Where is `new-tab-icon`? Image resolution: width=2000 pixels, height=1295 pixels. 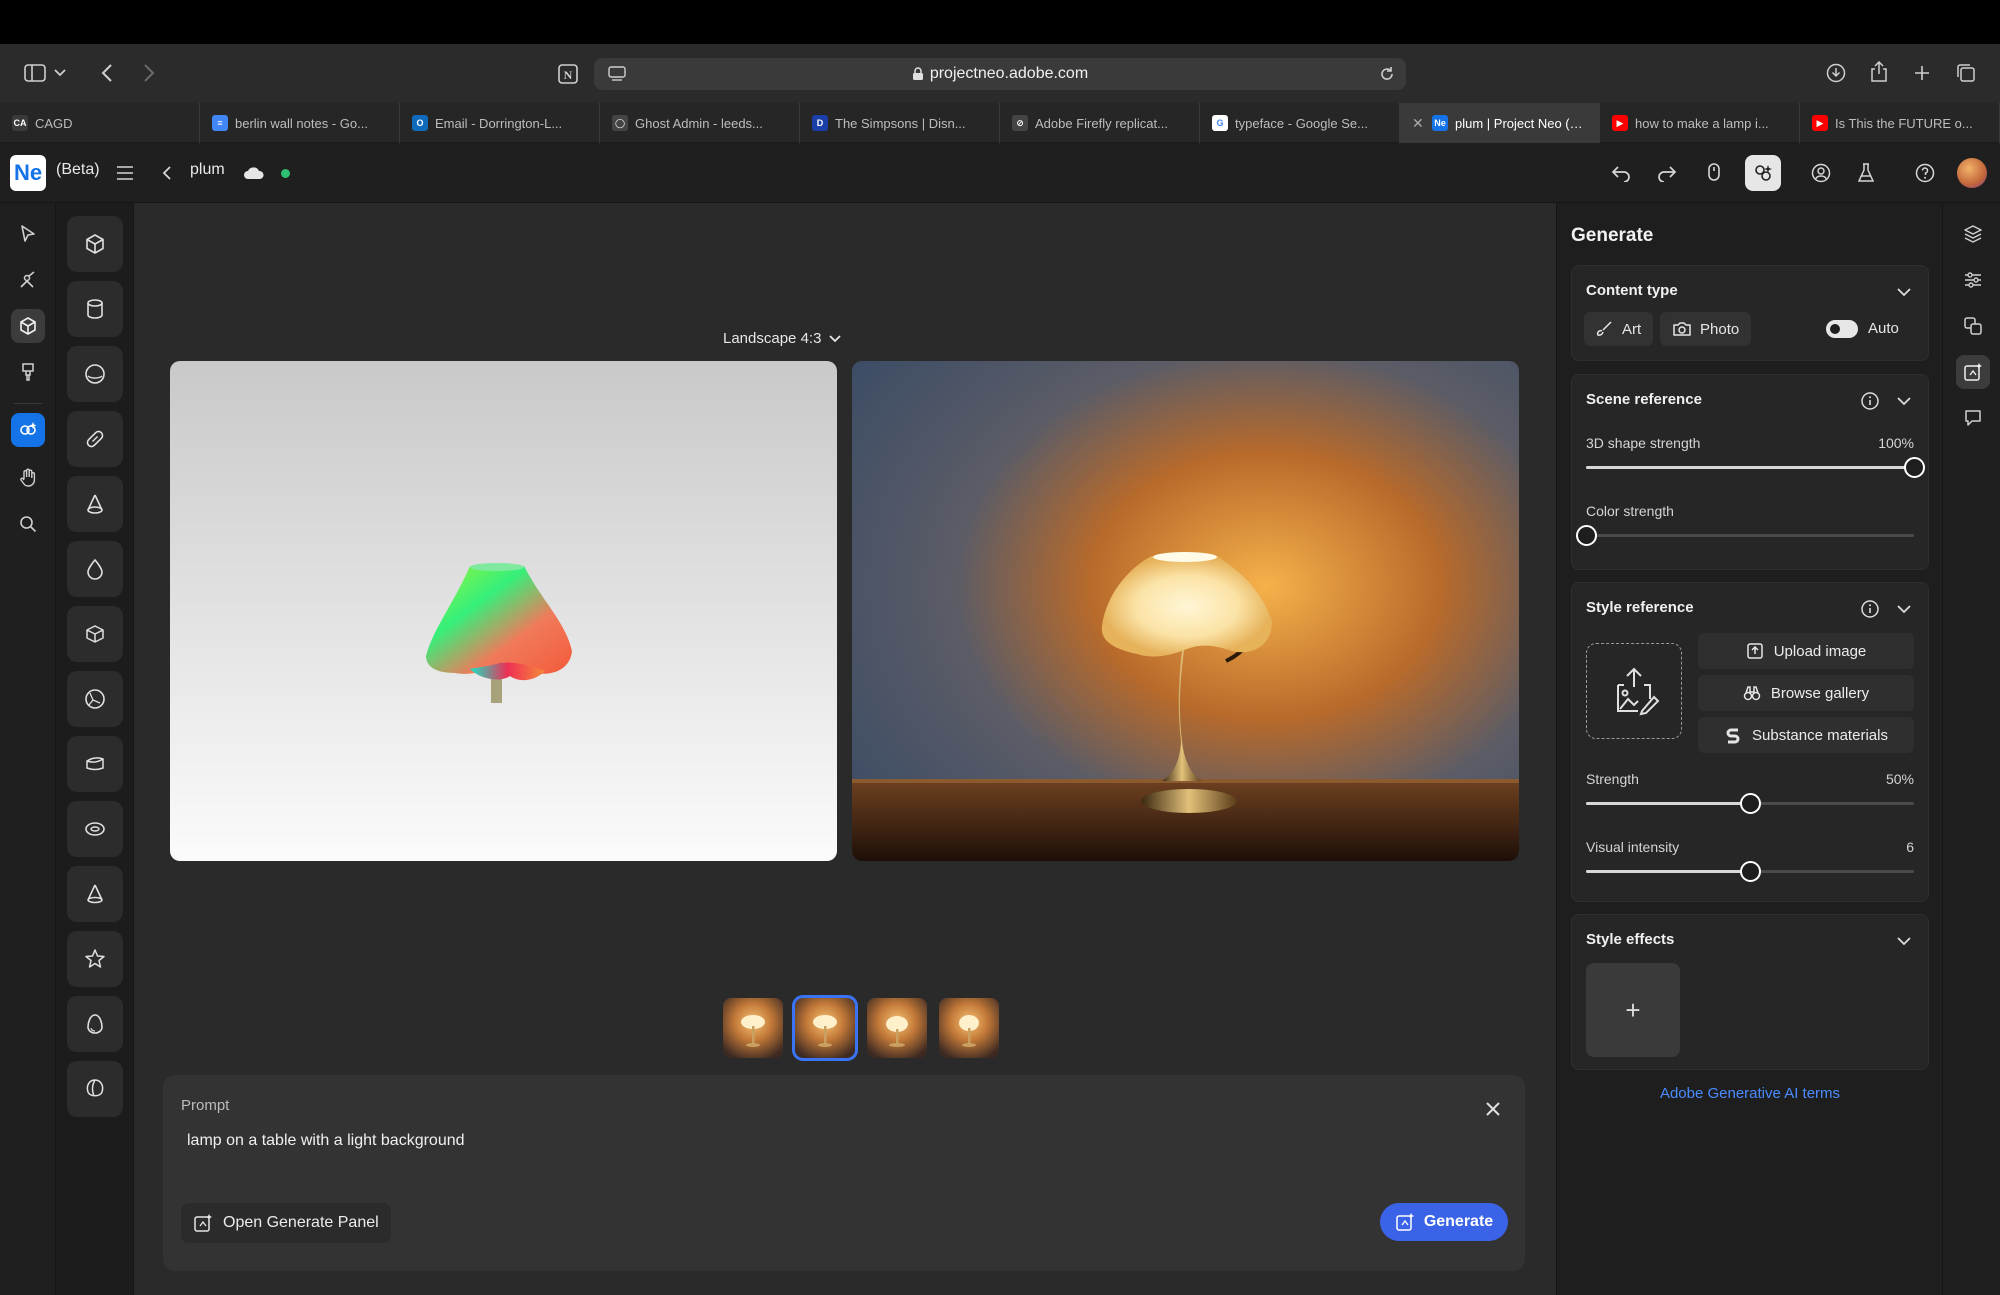
new-tab-icon is located at coordinates (1922, 73).